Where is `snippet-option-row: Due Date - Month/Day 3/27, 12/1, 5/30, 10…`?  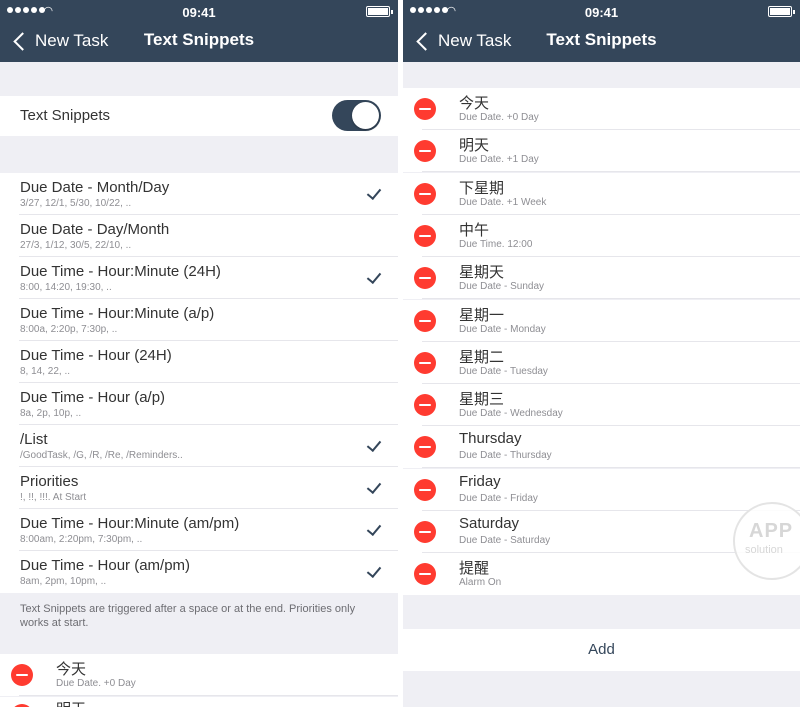
snippet-option-row: Due Date - Month/Day 3/27, 12/1, 5/30, 10… is located at coordinates (199, 194).